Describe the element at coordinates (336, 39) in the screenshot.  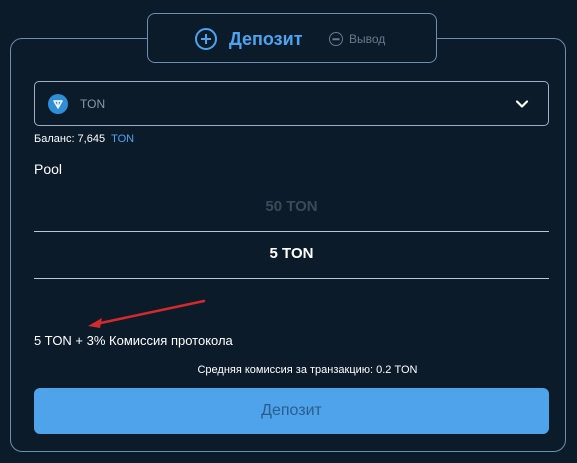
I see `minus-circle-icon` at that location.